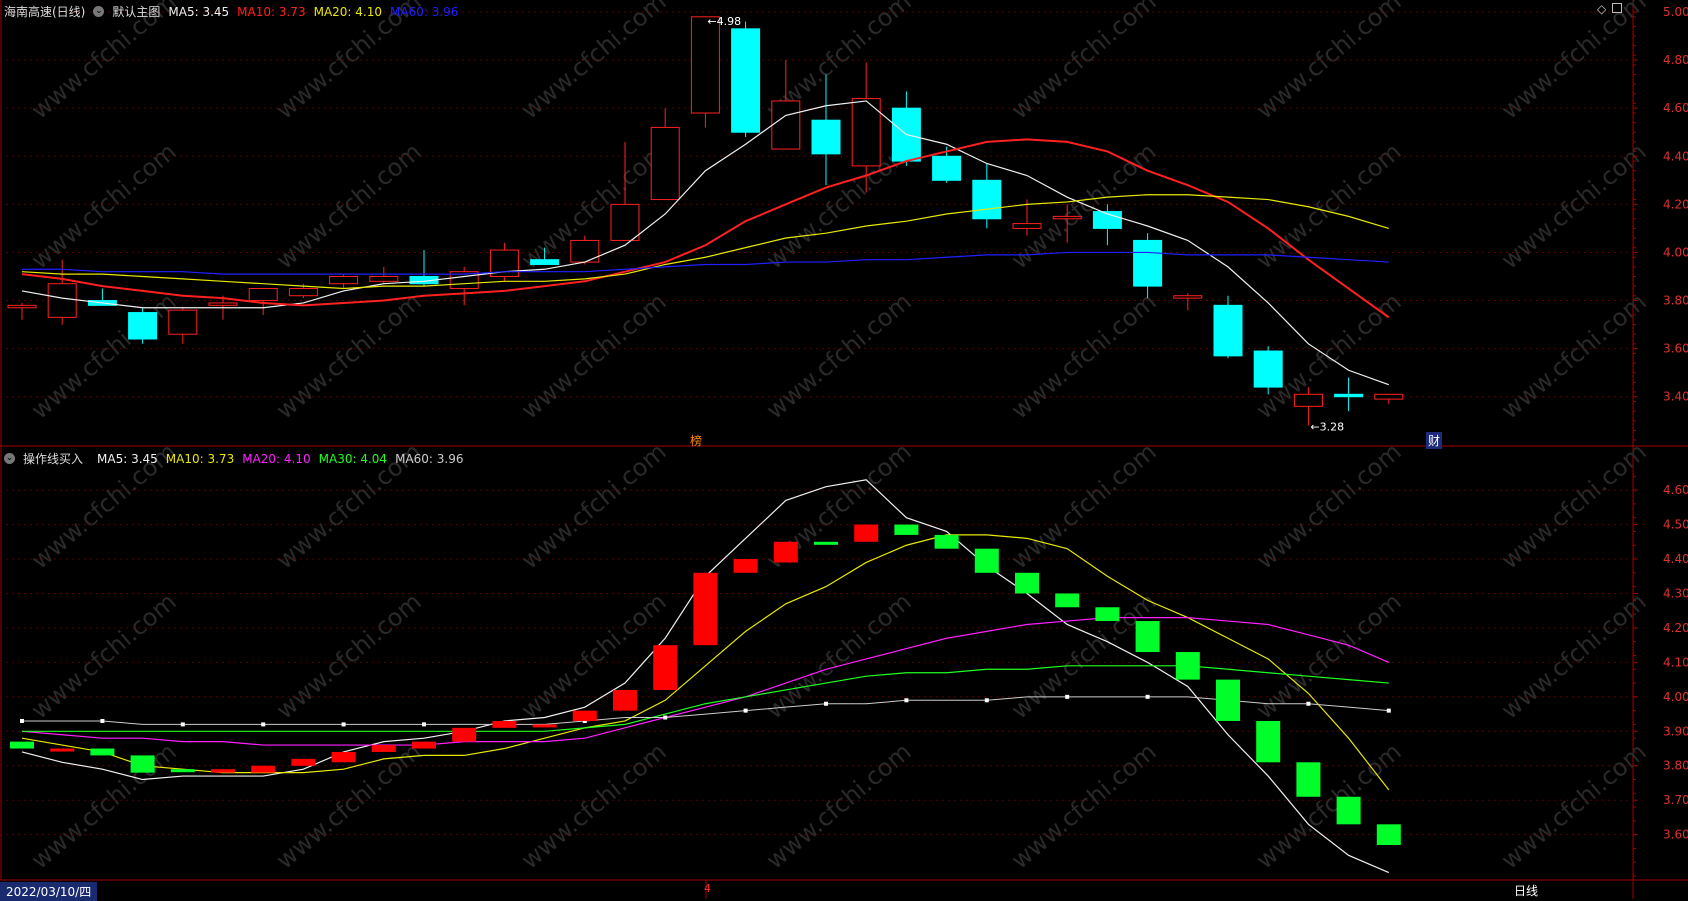 The height and width of the screenshot is (901, 1688). I want to click on square-icon, so click(1617, 8).